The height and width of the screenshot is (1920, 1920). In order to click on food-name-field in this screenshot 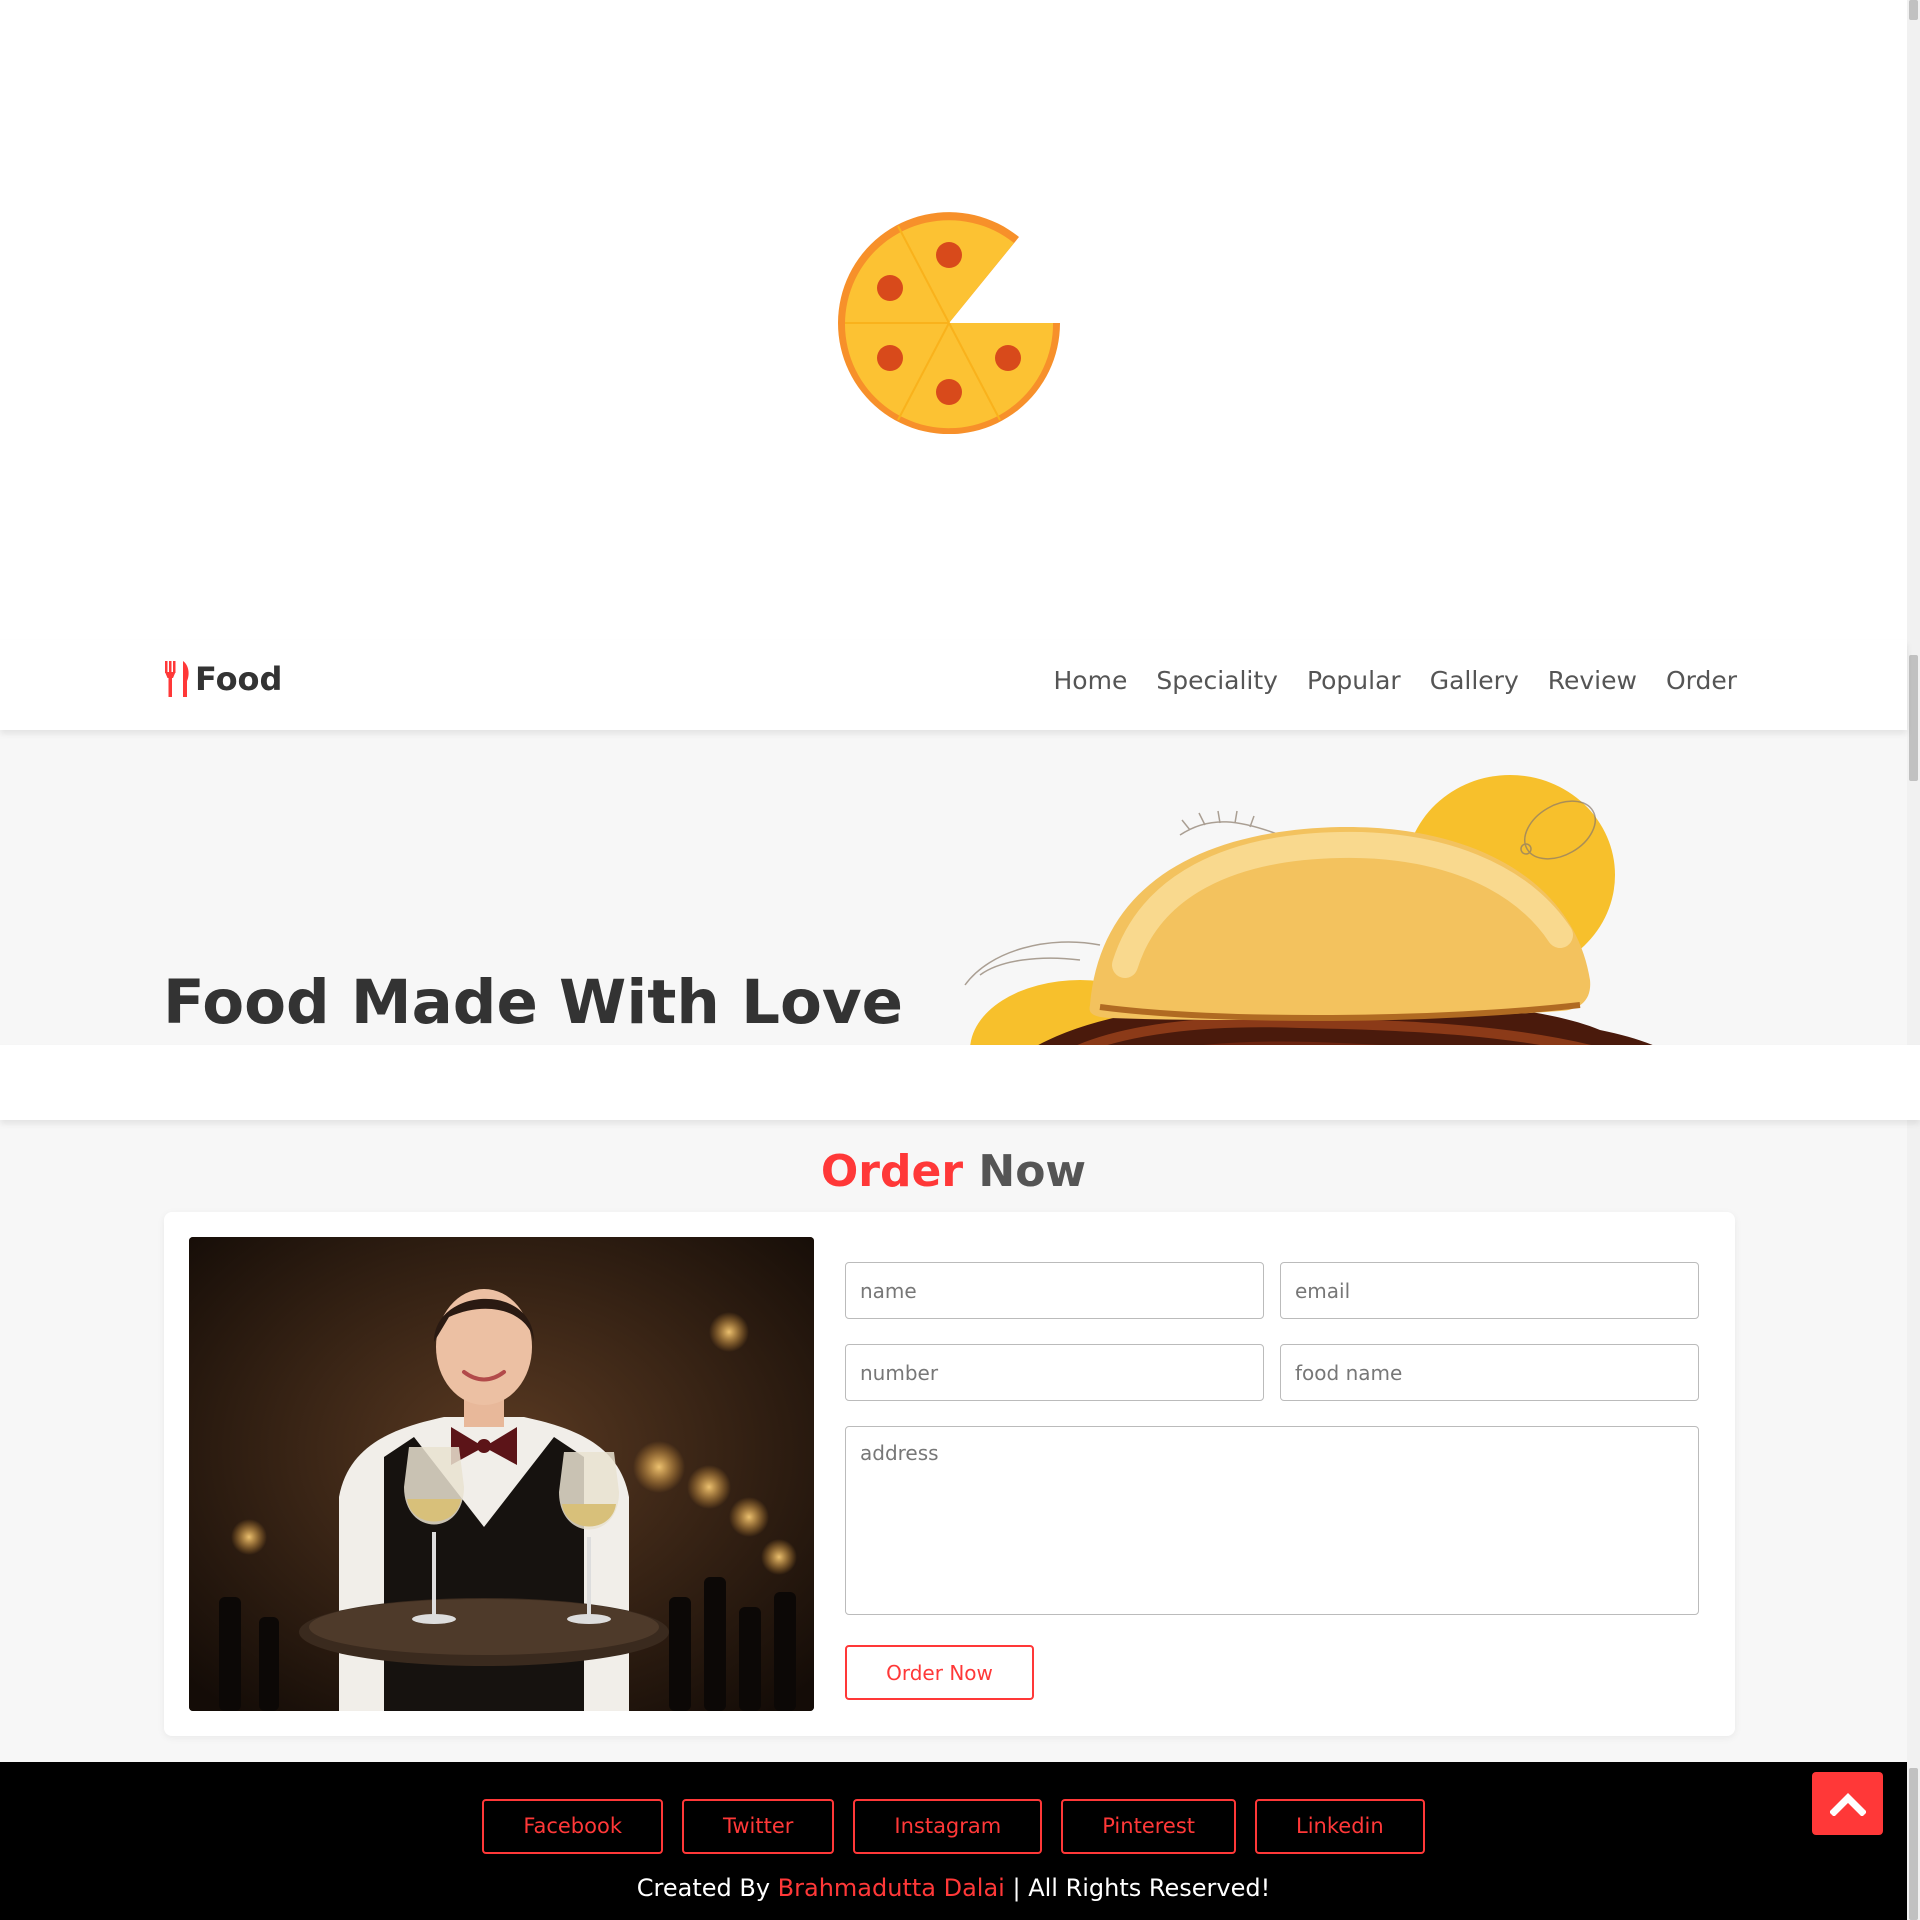, I will do `click(1489, 1372)`.